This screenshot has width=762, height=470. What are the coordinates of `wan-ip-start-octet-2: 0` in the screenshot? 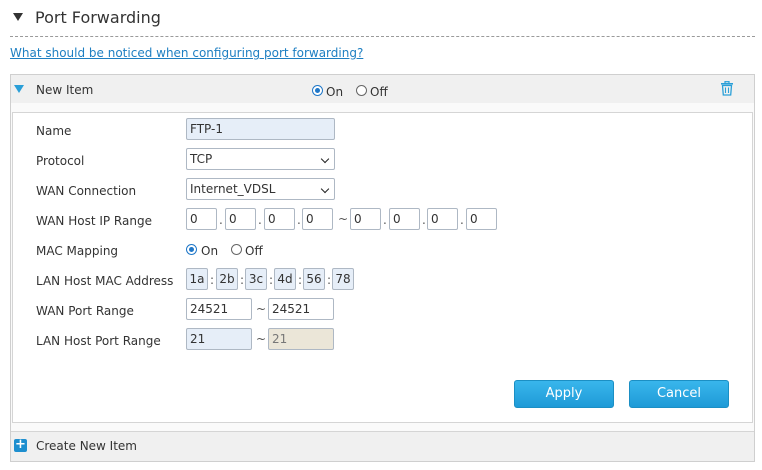 It's located at (240, 219).